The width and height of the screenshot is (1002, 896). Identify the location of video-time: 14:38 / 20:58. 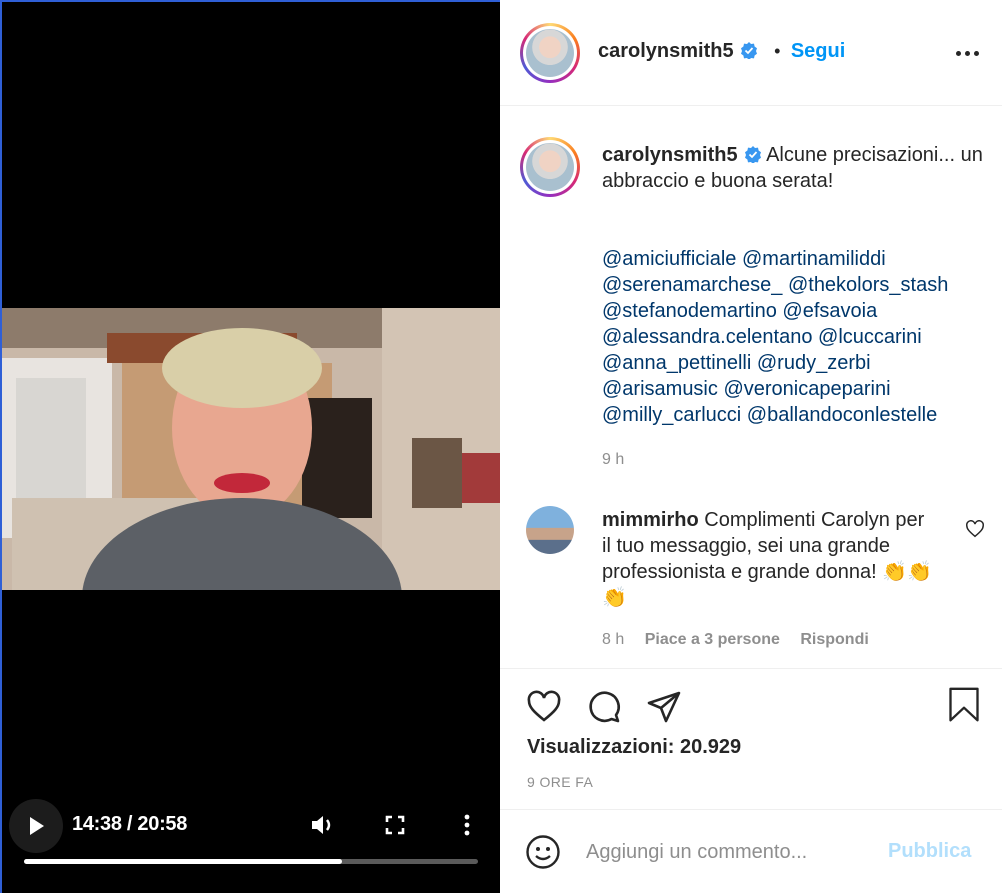
(130, 824).